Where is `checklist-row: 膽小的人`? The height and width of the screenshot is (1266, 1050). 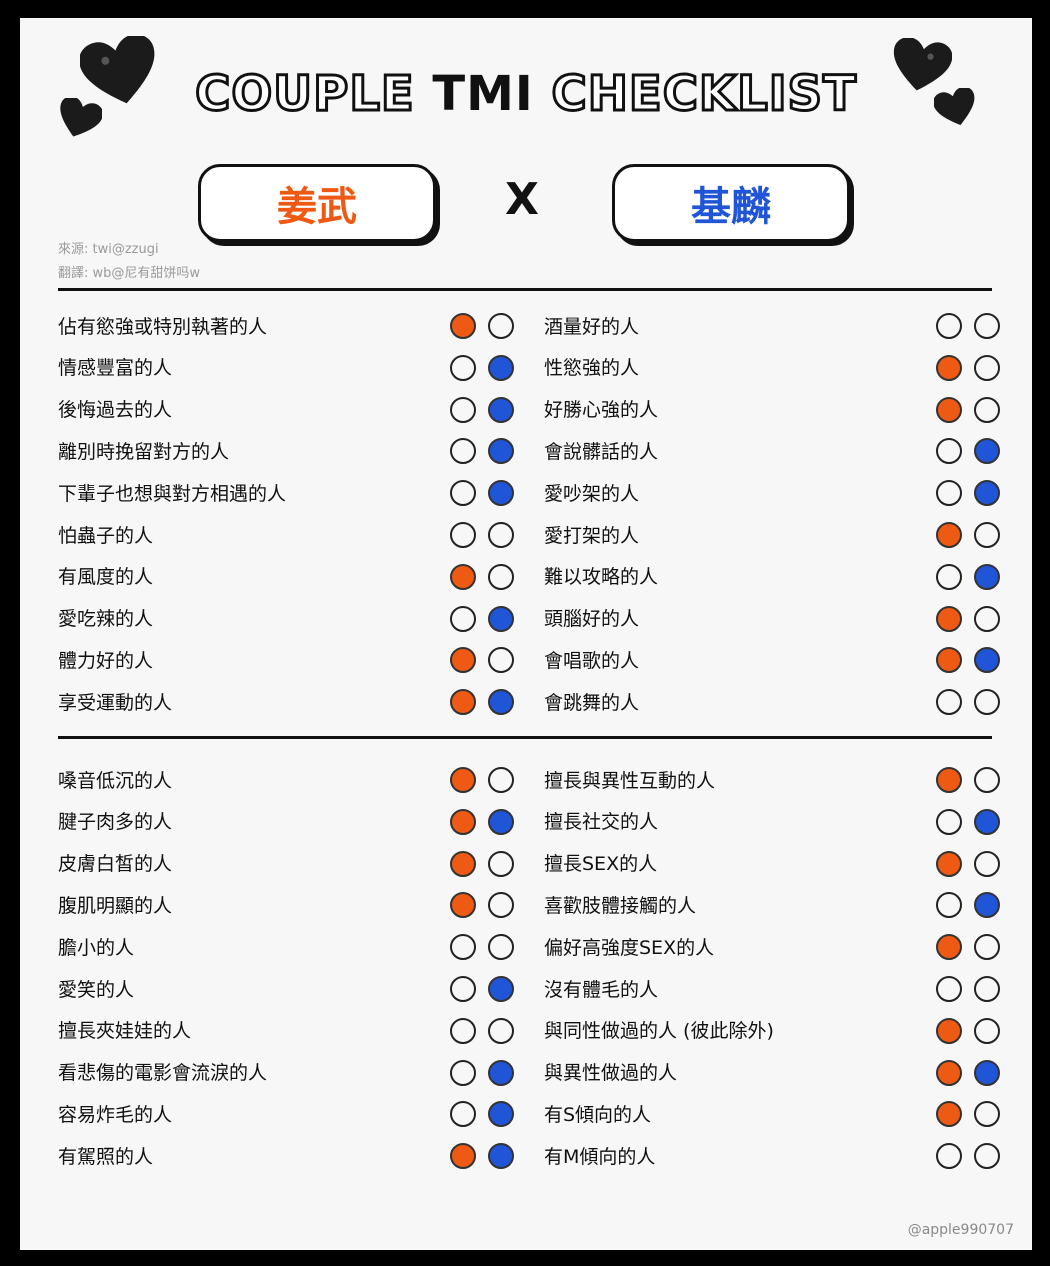 checklist-row: 膽小的人 is located at coordinates (286, 946).